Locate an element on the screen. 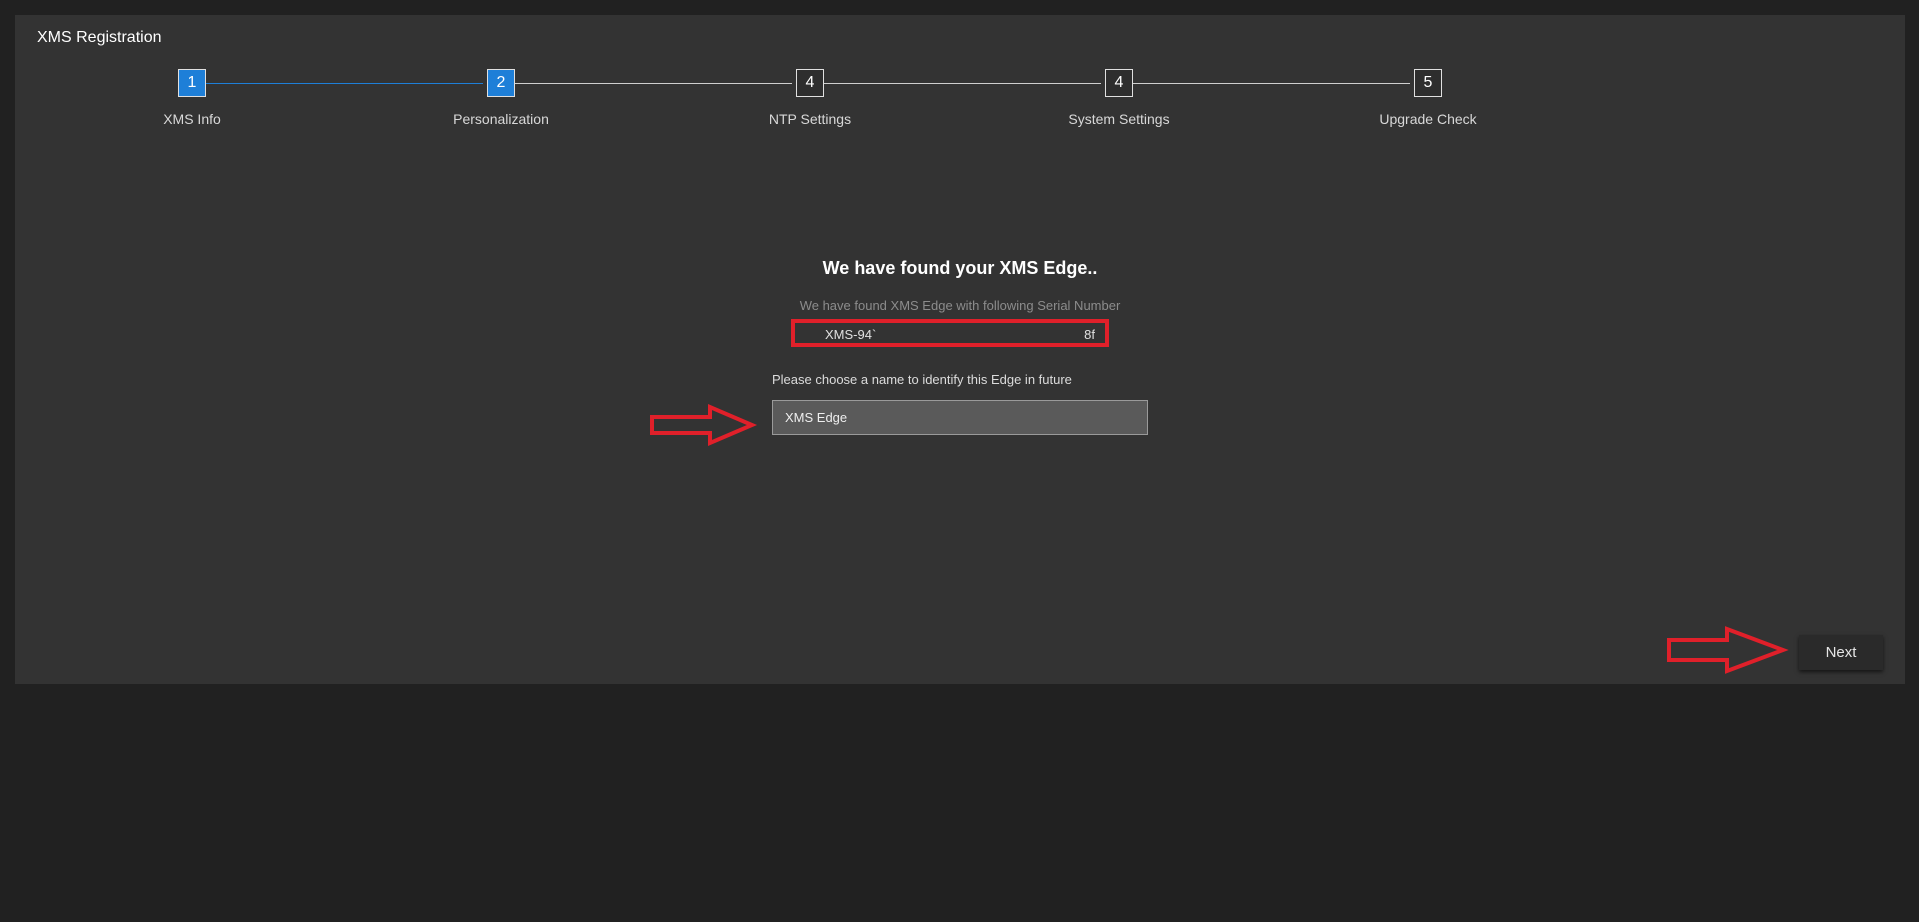 The width and height of the screenshot is (1919, 922). step-2-label: Personalization is located at coordinates (501, 119).